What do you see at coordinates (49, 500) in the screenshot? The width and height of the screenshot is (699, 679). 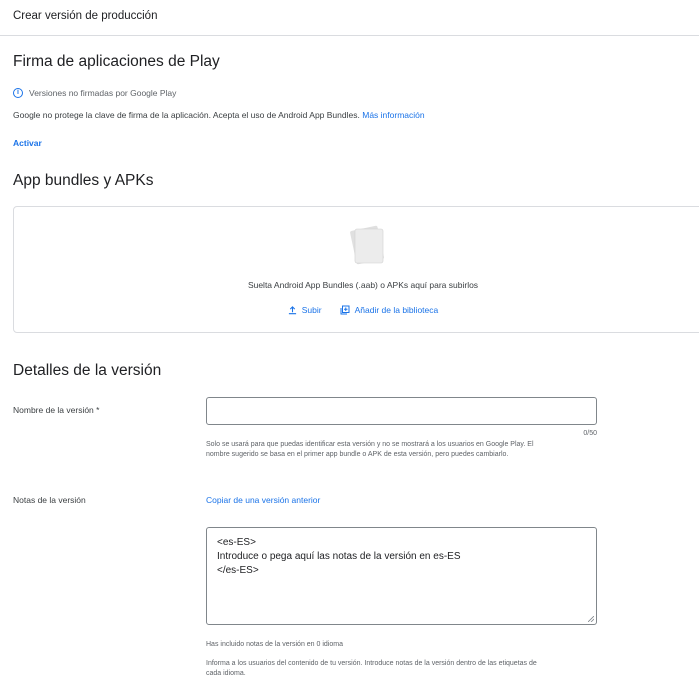 I see `release-notes-label: Notas de la versión` at bounding box center [49, 500].